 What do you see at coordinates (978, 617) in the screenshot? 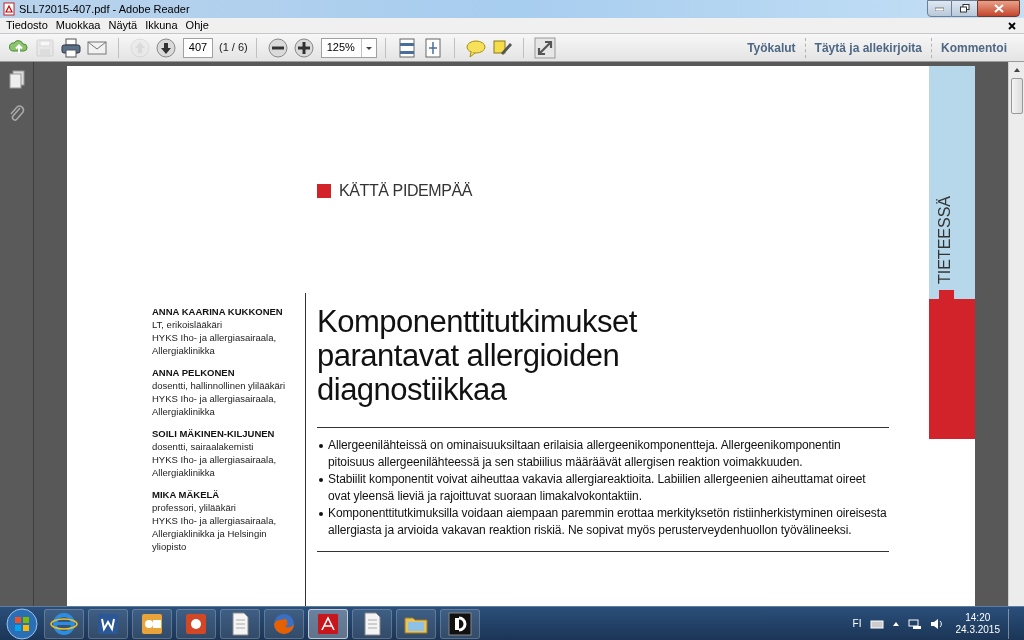
I see `clock-time: 14:20` at bounding box center [978, 617].